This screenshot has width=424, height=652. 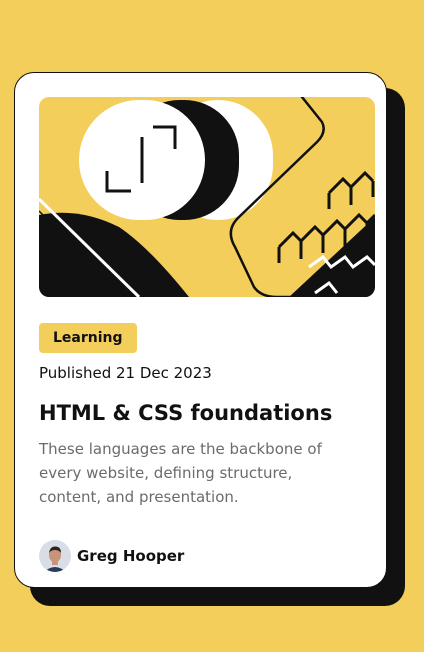 I want to click on avatar, so click(x=55, y=556).